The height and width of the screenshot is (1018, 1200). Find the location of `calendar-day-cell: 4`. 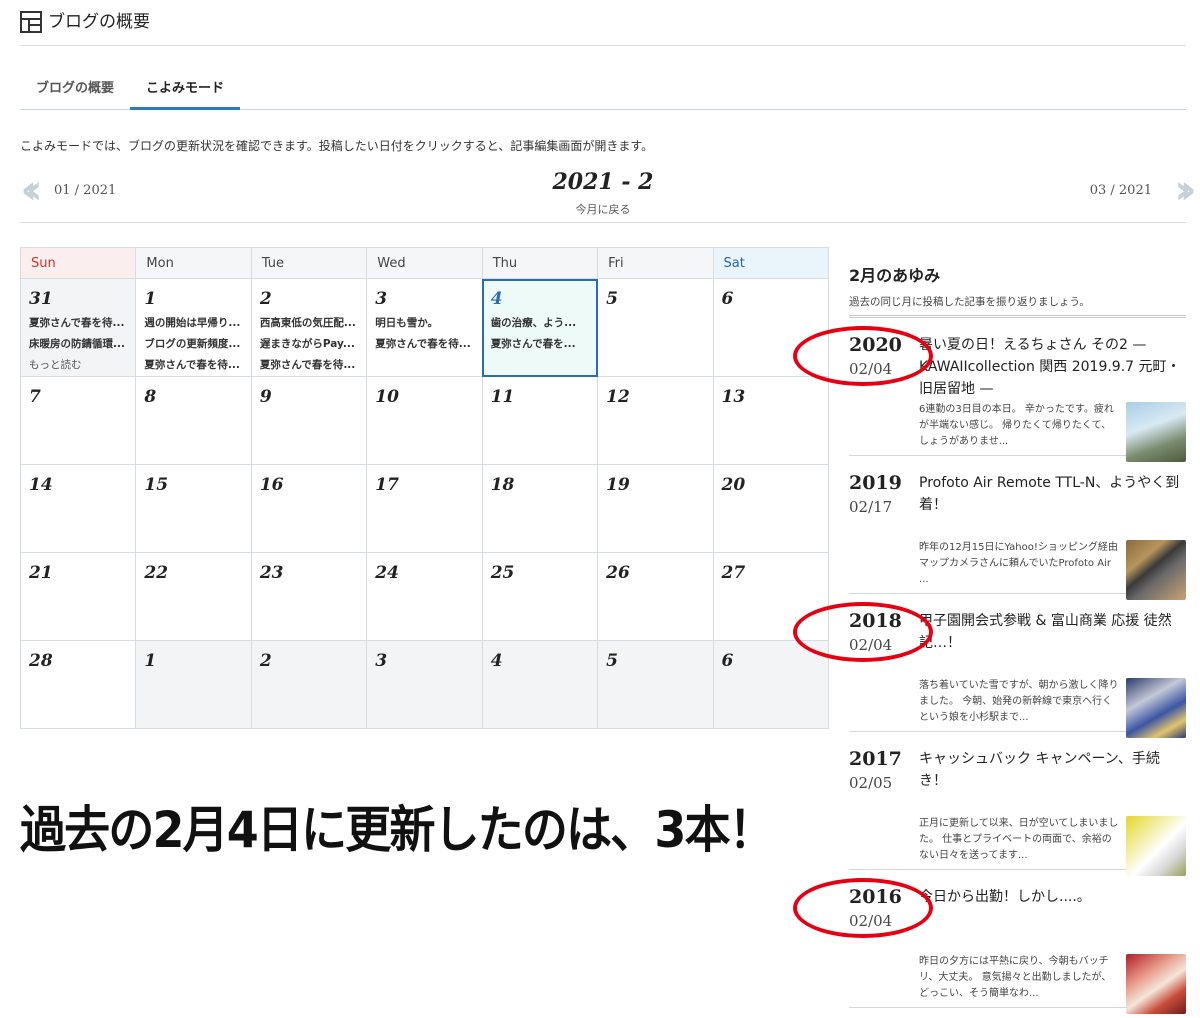

calendar-day-cell: 4 is located at coordinates (540, 684).